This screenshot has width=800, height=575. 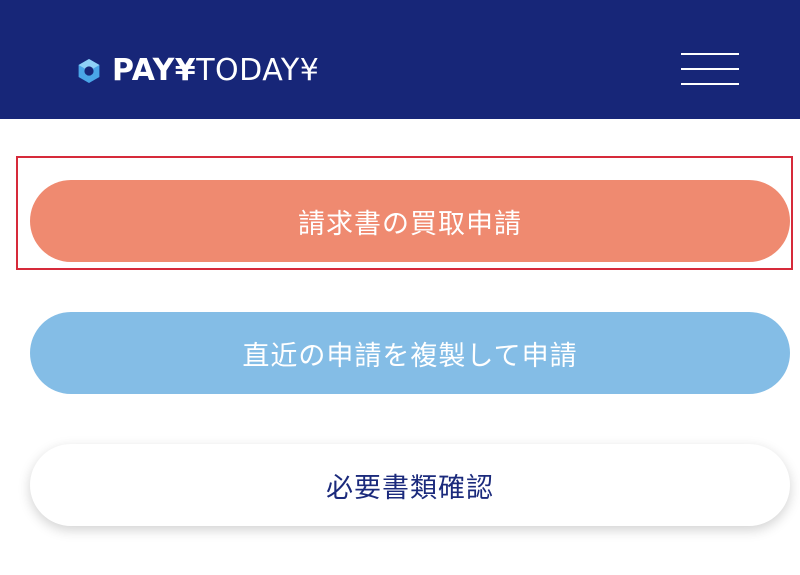 I want to click on paytoday-logo: PAY¥TODAY¥, so click(x=197, y=71).